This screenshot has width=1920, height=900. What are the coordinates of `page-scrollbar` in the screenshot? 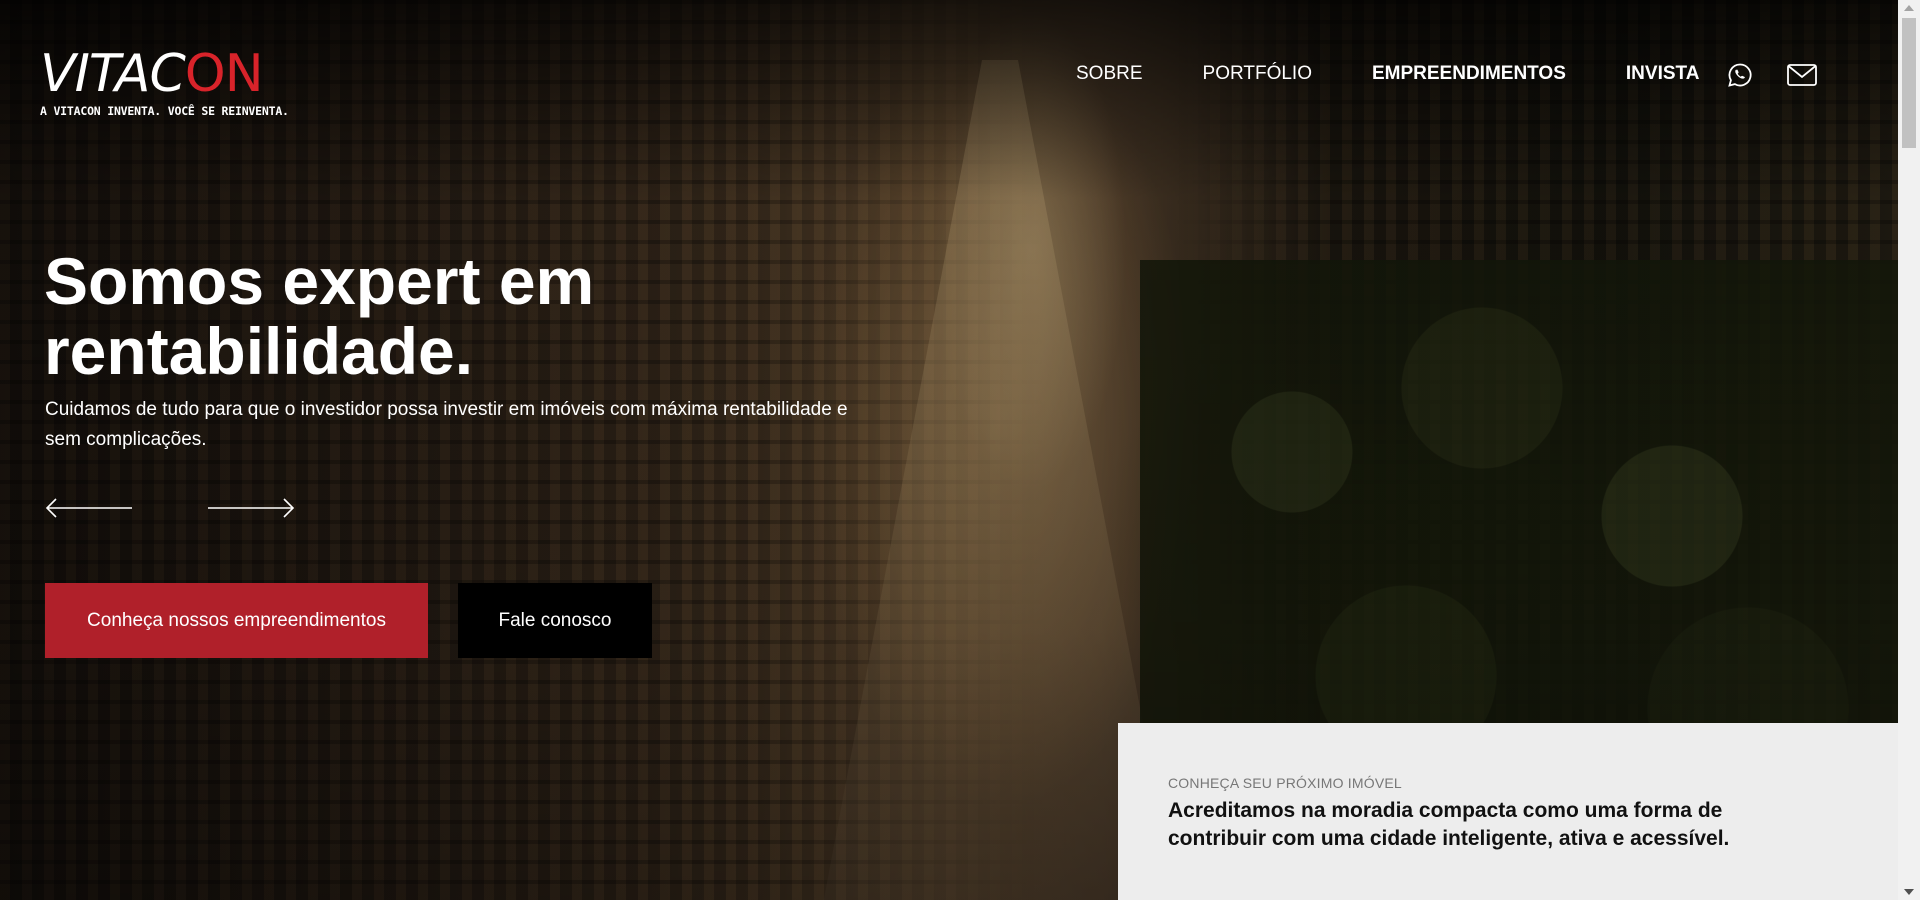 It's located at (1909, 450).